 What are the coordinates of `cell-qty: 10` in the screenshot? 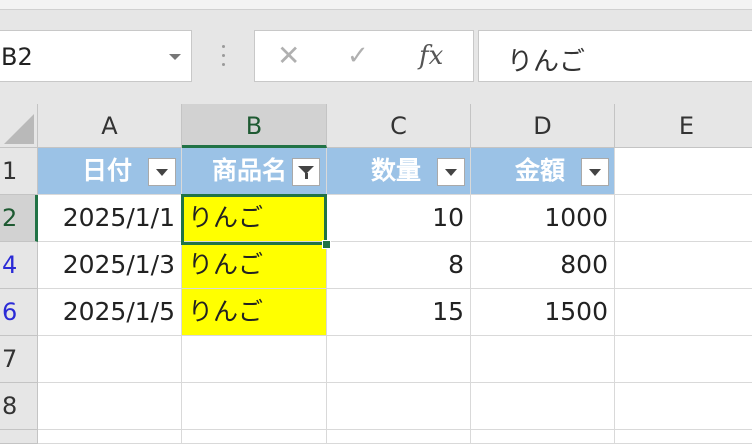 It's located at (399, 218).